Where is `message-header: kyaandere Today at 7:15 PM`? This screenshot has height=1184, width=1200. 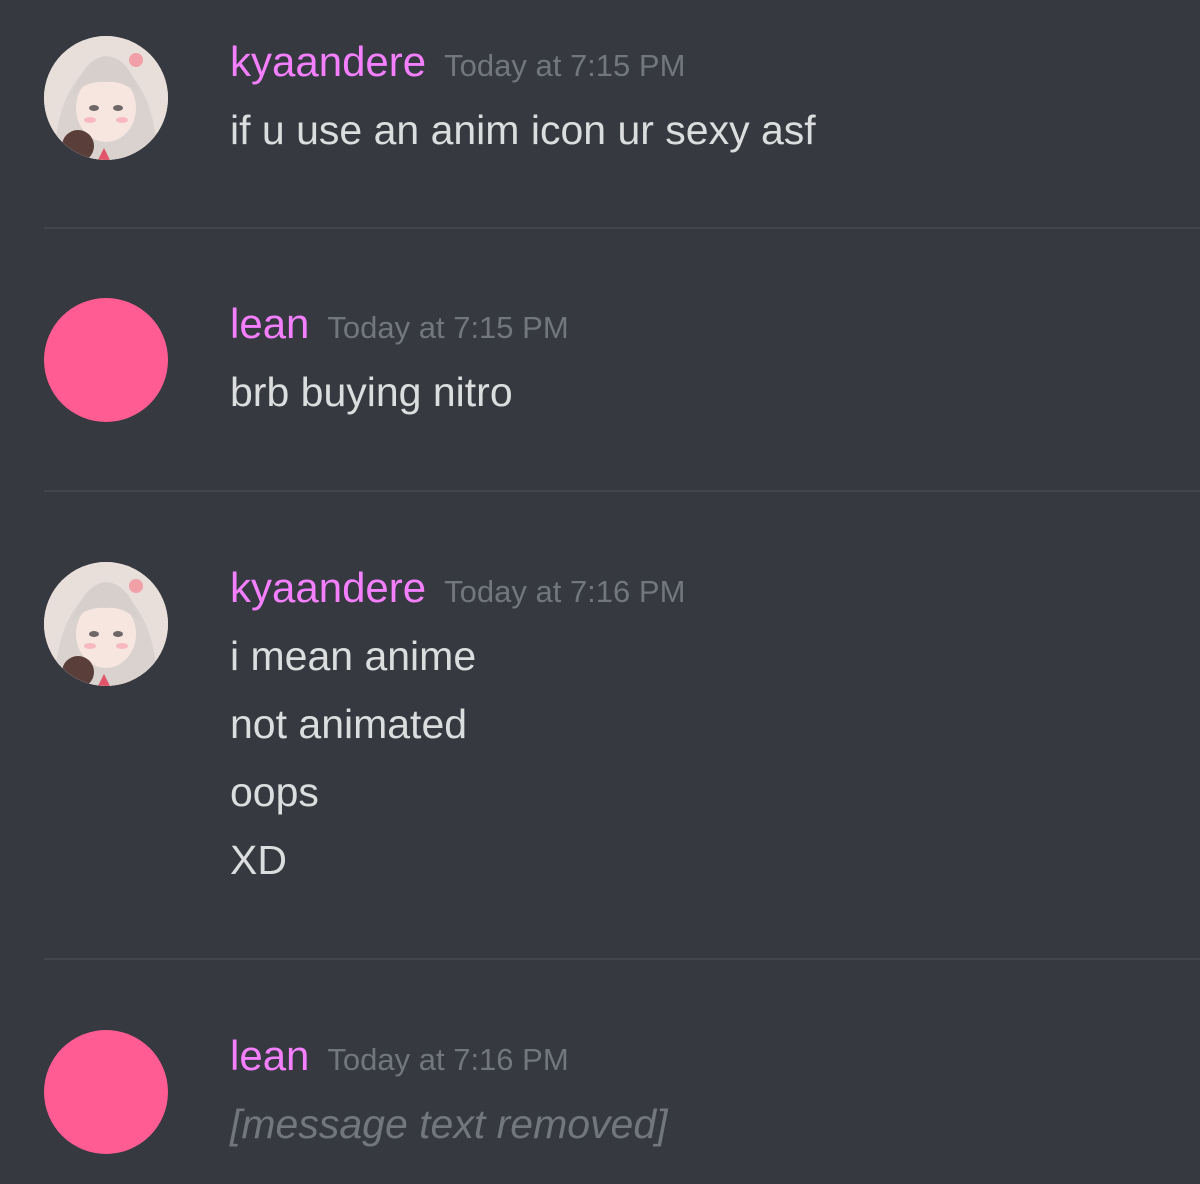
message-header: kyaandere Today at 7:15 PM is located at coordinates (457, 64).